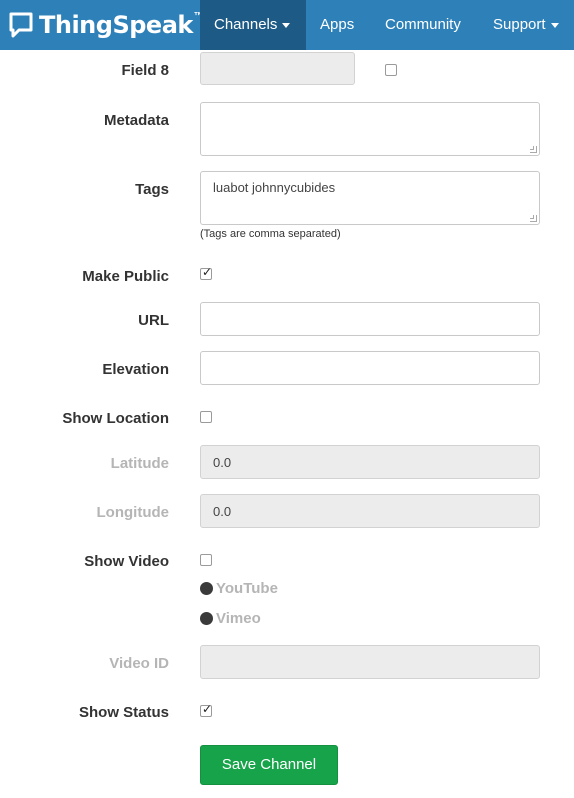 This screenshot has height=798, width=574. Describe the element at coordinates (139, 663) in the screenshot. I see `video-id-label: Video ID` at that location.